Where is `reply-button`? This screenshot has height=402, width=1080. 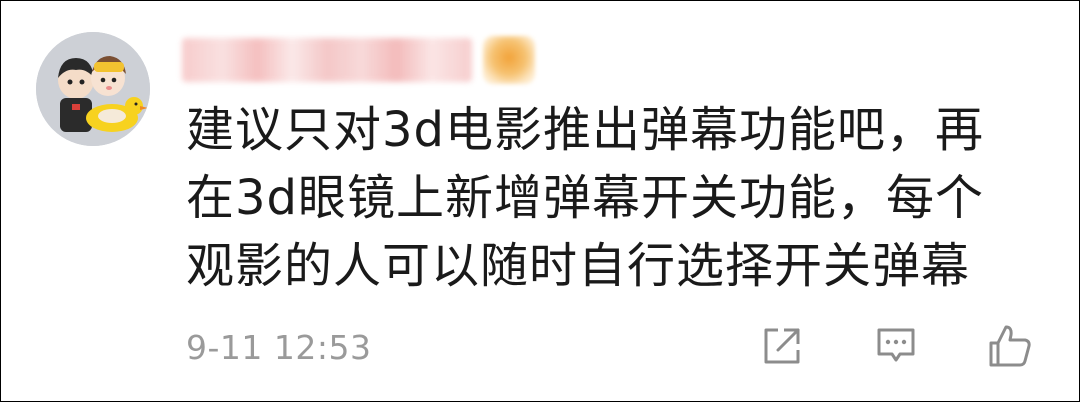
reply-button is located at coordinates (896, 346).